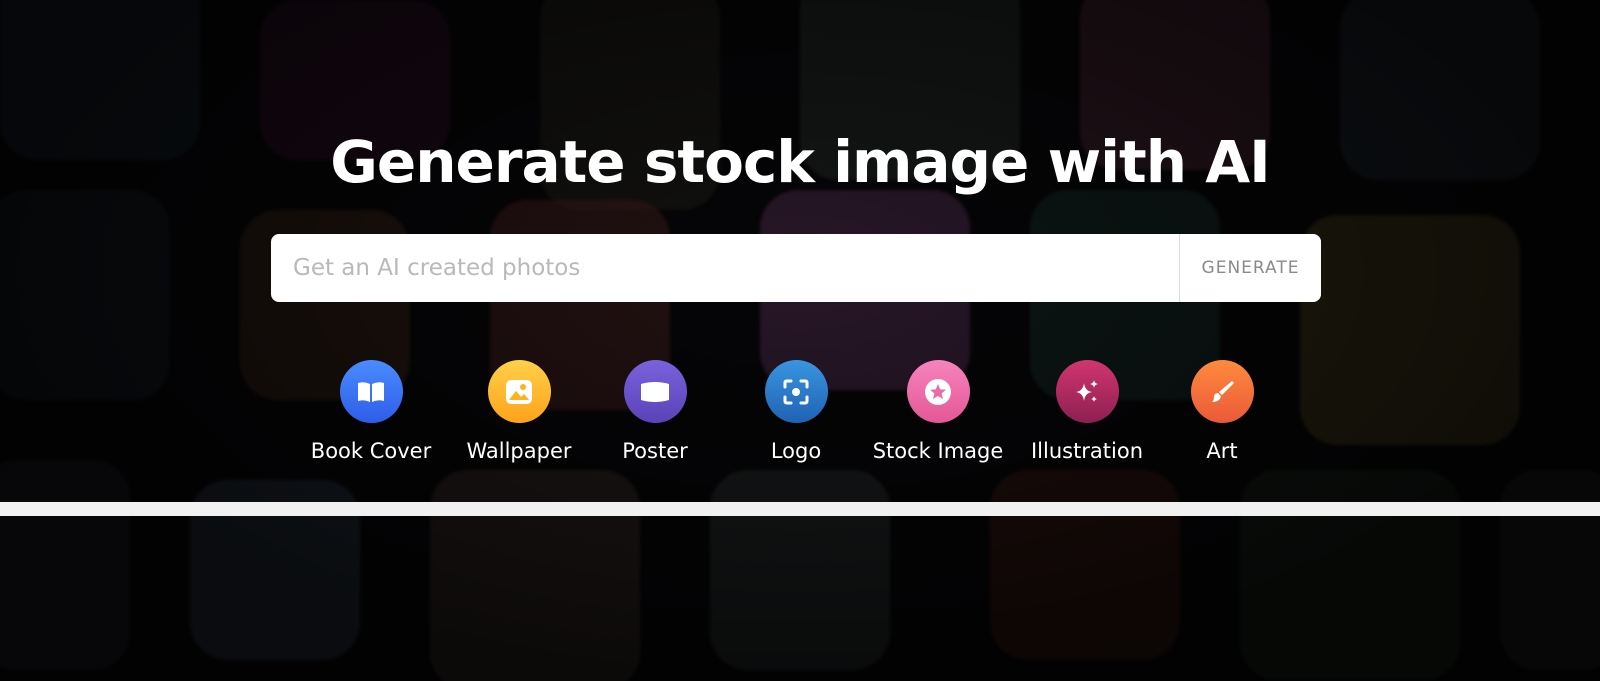  What do you see at coordinates (796, 451) in the screenshot?
I see `category-label: Logo` at bounding box center [796, 451].